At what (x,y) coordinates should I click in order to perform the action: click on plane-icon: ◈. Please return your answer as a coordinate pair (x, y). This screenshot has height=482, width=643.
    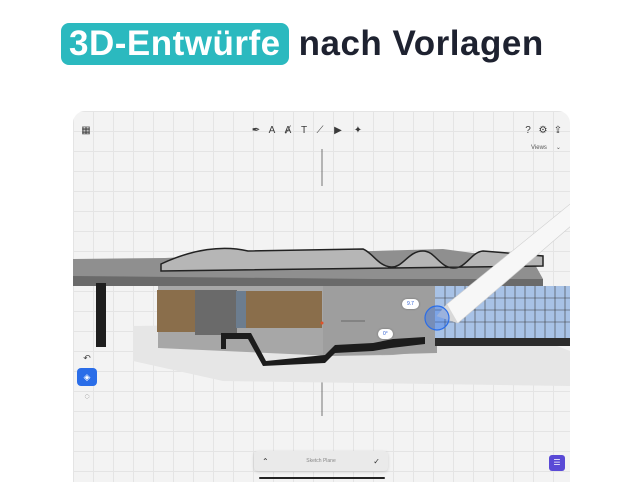
    Looking at the image, I should click on (87, 377).